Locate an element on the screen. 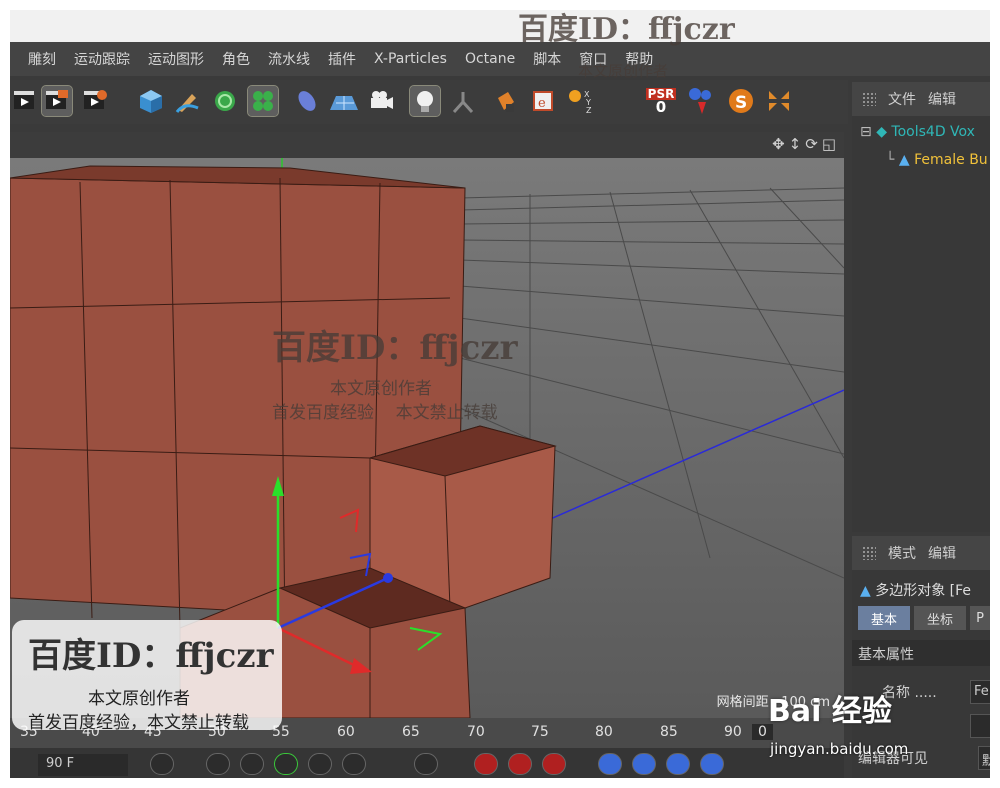 The image size is (1000, 788). menu-item-character: 角色 is located at coordinates (236, 59).